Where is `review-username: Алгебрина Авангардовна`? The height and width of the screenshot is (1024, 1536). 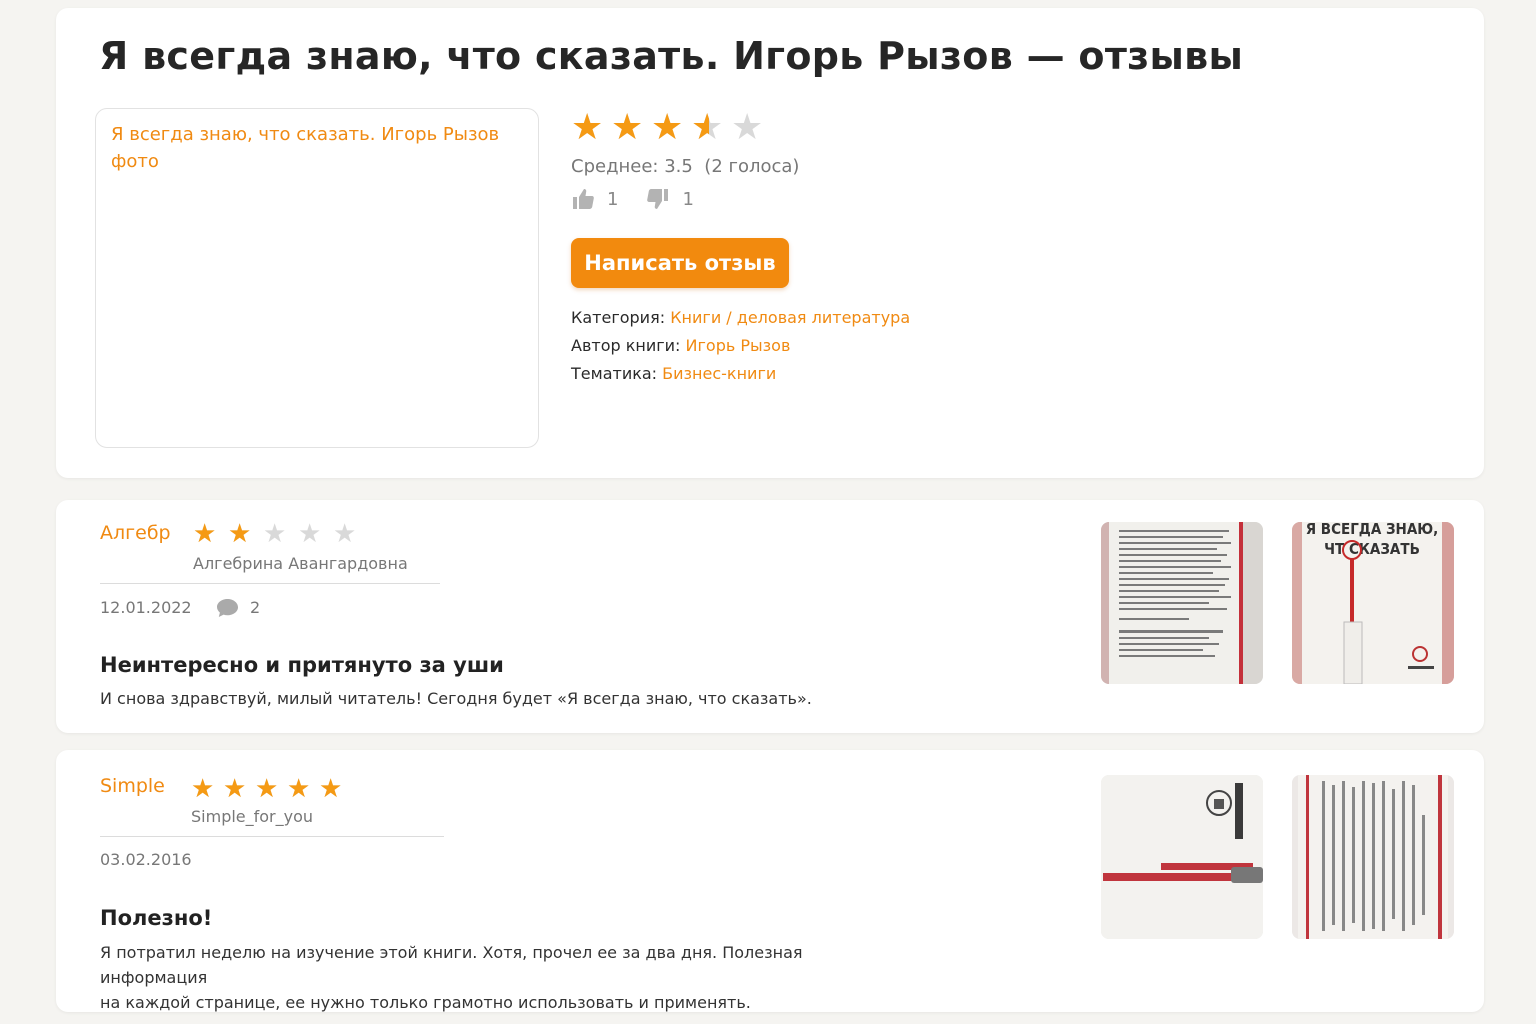 review-username: Алгебрина Авангардовна is located at coordinates (300, 563).